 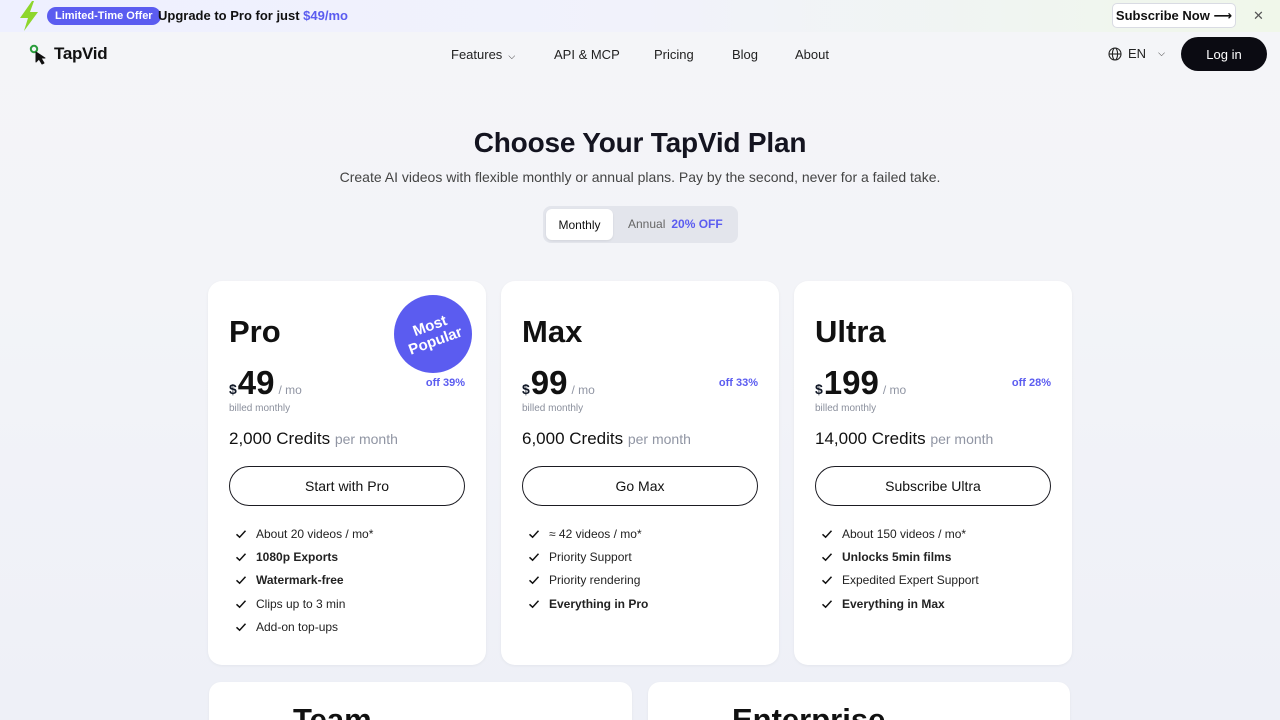 What do you see at coordinates (297, 627) in the screenshot?
I see `feature-text: Add-on top-ups` at bounding box center [297, 627].